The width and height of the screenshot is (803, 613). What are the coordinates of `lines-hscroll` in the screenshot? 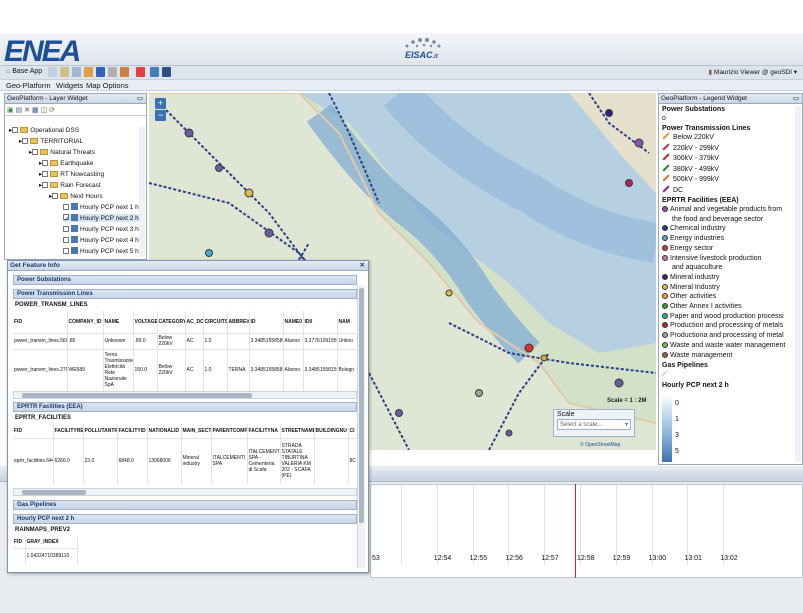 It's located at (185, 395).